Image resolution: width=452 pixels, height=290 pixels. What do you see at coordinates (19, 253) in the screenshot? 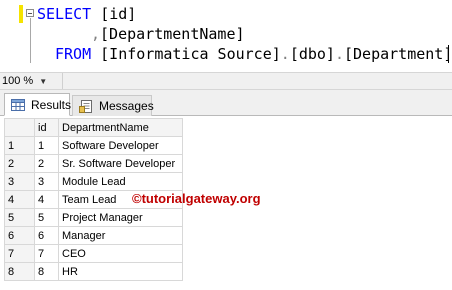
I see `row-number: 7` at bounding box center [19, 253].